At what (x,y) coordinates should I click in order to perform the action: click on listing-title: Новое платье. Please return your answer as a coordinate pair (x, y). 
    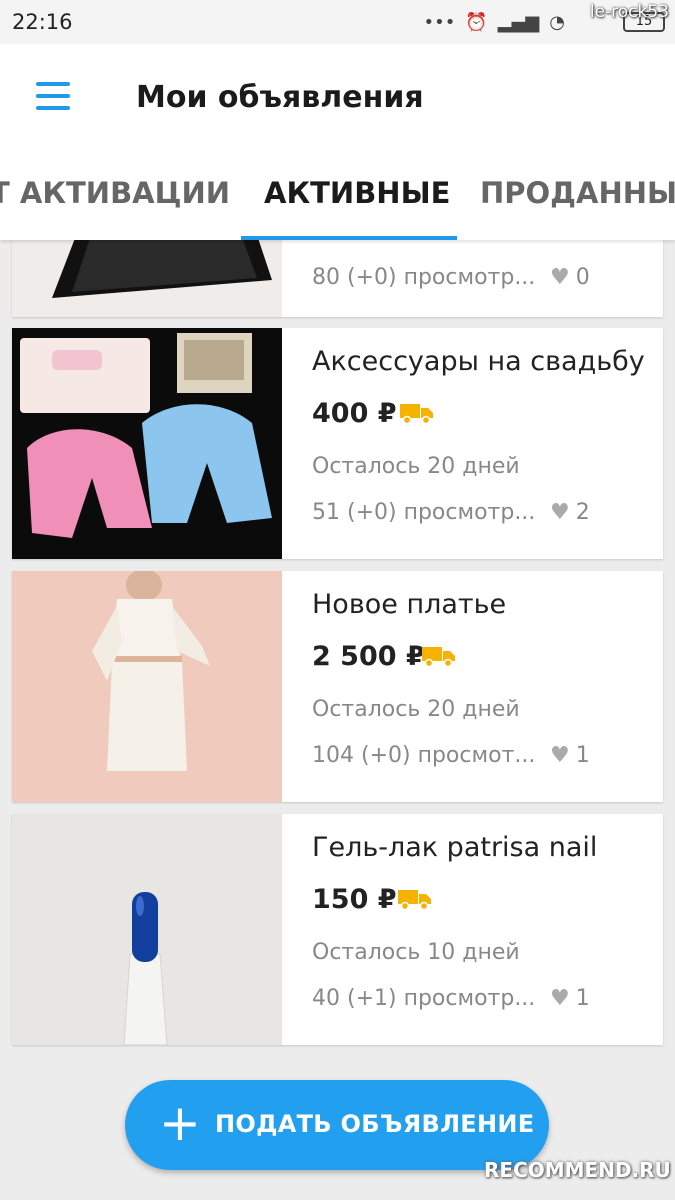
    Looking at the image, I should click on (409, 604).